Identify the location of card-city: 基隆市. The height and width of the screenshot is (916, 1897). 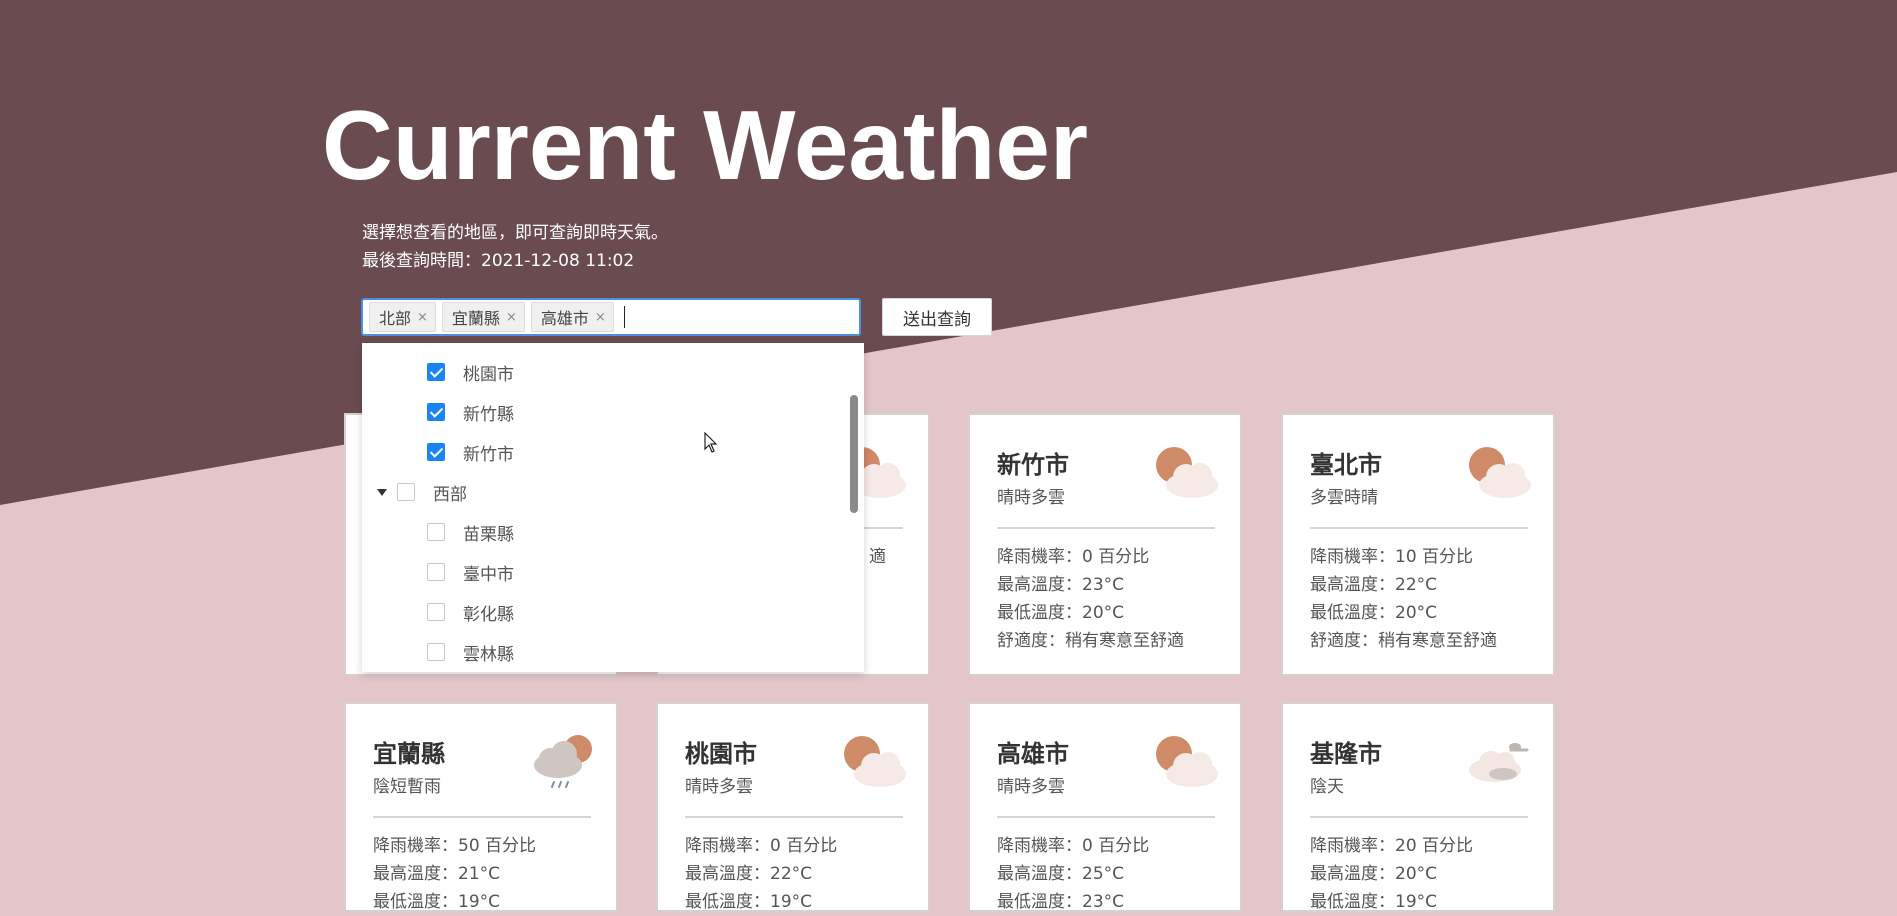
(1346, 754).